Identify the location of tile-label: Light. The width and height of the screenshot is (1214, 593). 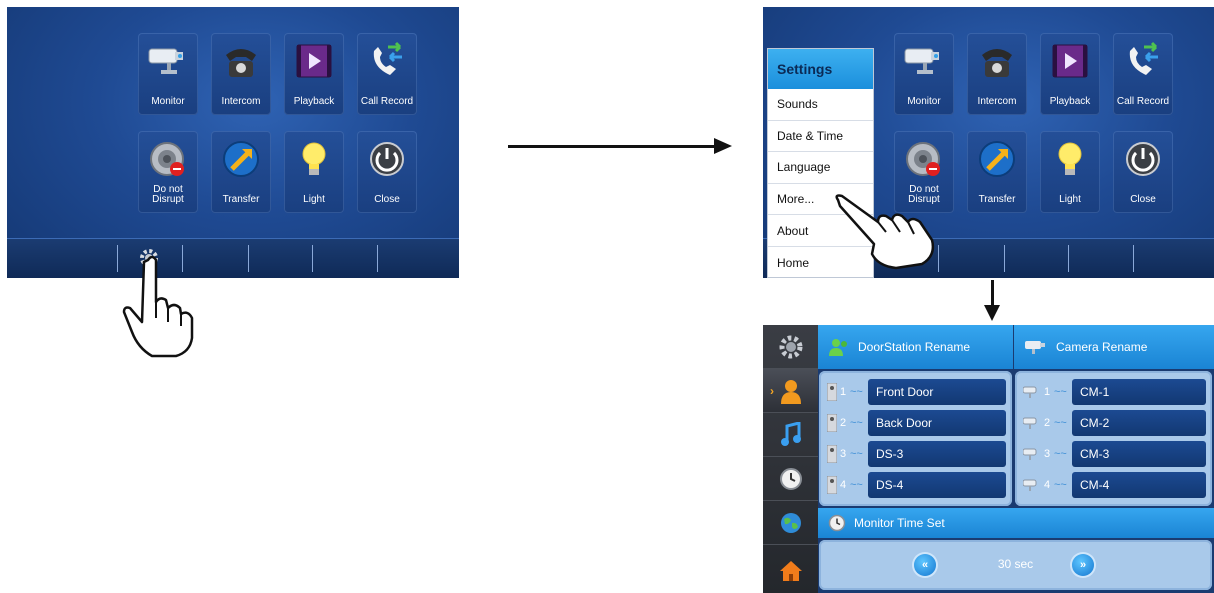
(314, 199).